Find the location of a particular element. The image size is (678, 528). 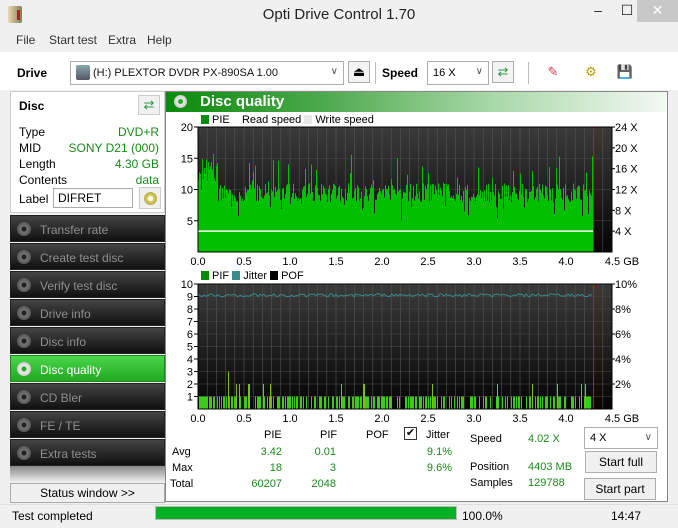

save-icon: 💾 is located at coordinates (625, 72).